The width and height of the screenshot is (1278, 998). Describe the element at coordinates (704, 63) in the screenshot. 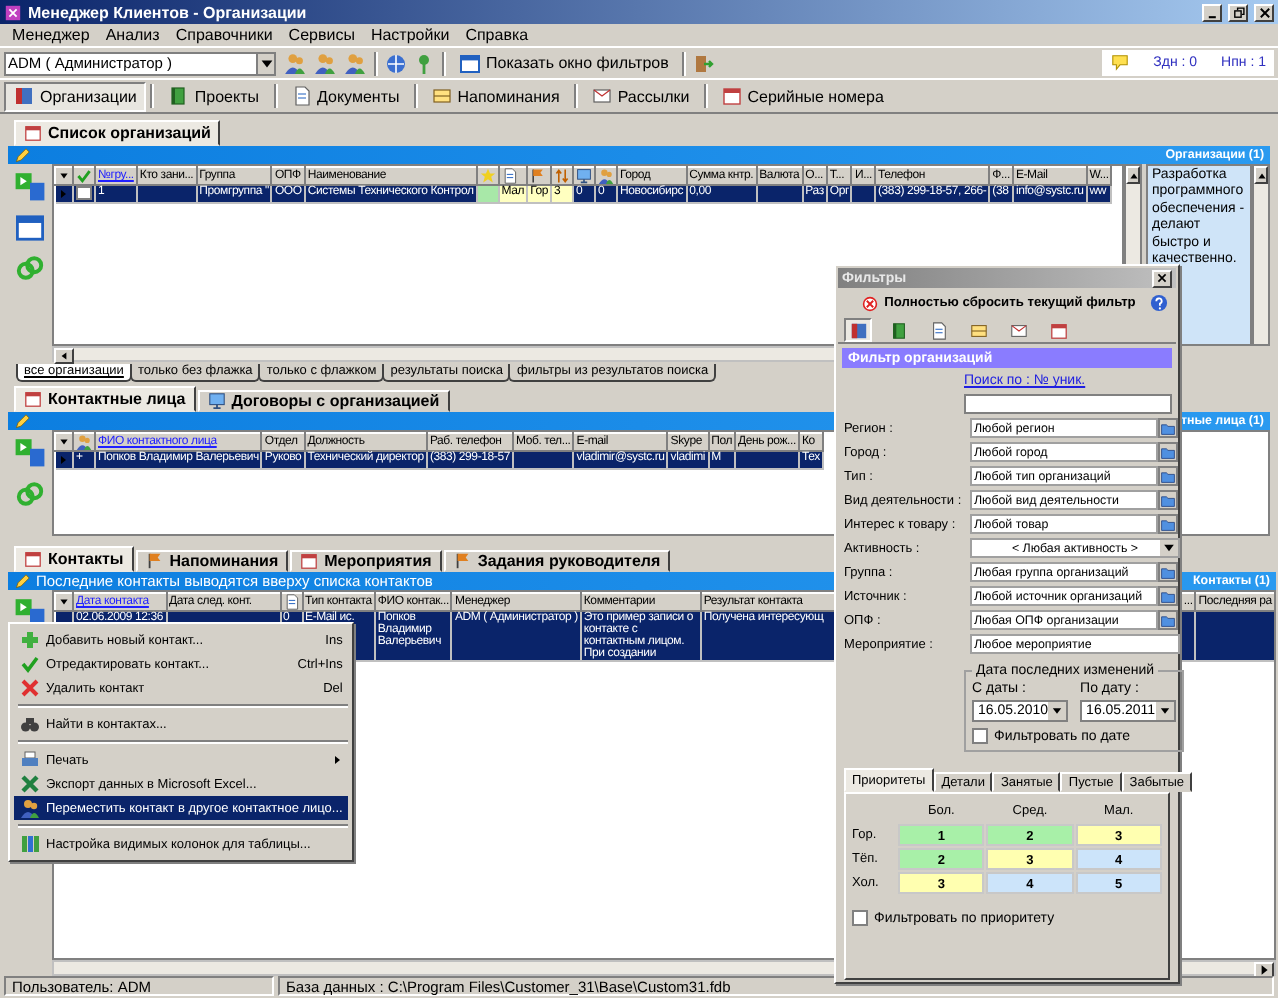

I see `door-icon` at that location.